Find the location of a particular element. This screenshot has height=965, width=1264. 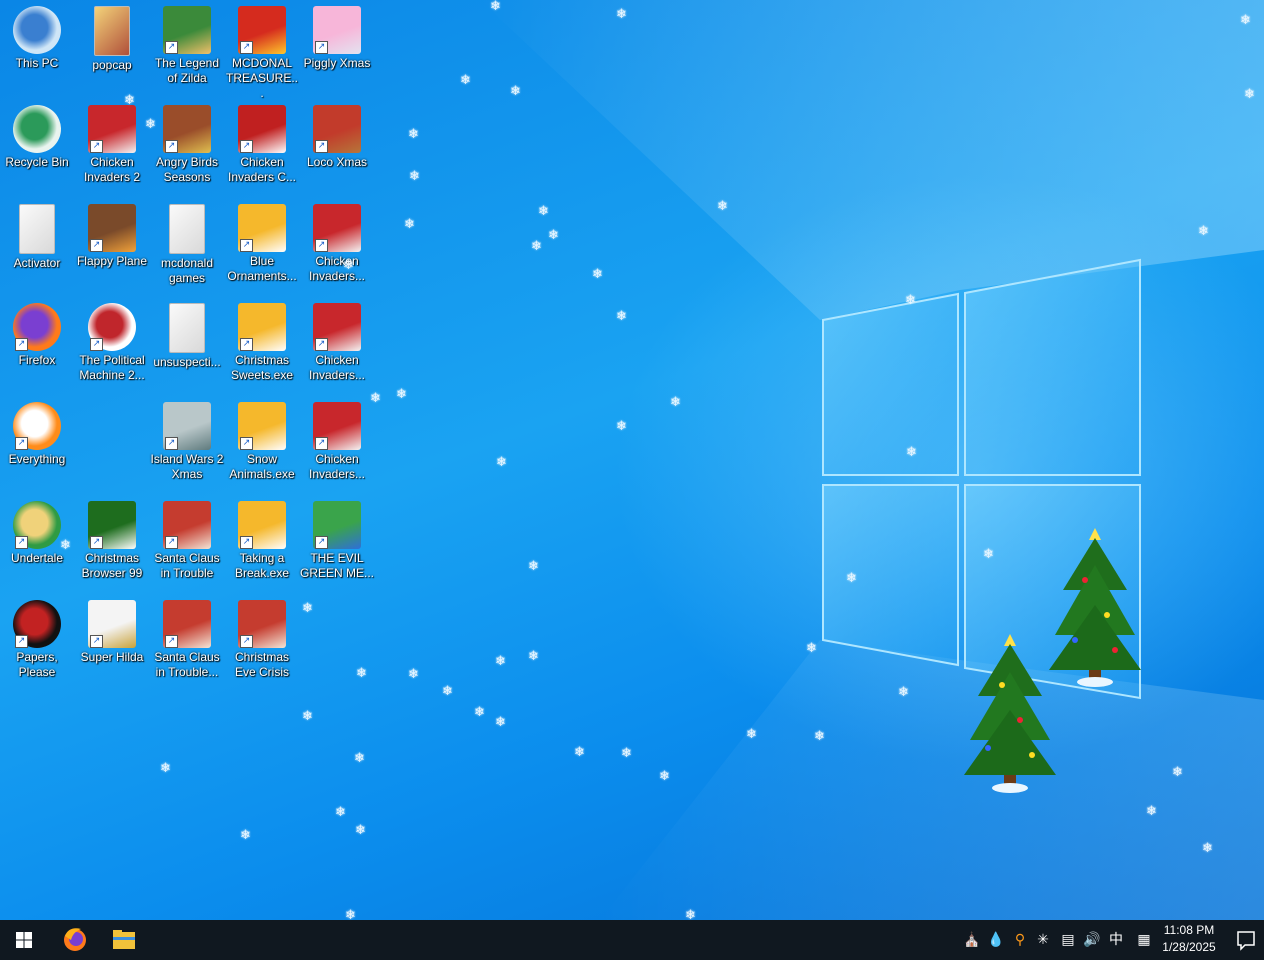

undertale-icon: ↗ is located at coordinates (37, 525).